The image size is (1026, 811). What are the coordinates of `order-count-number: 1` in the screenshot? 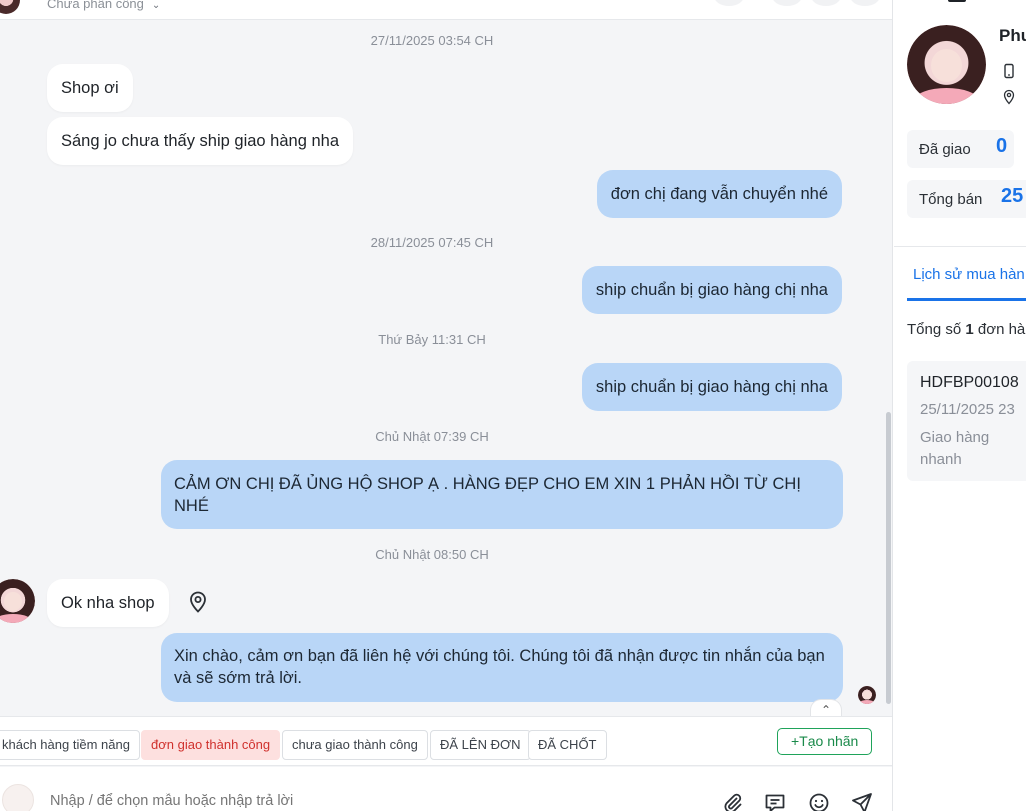 It's located at (969, 329).